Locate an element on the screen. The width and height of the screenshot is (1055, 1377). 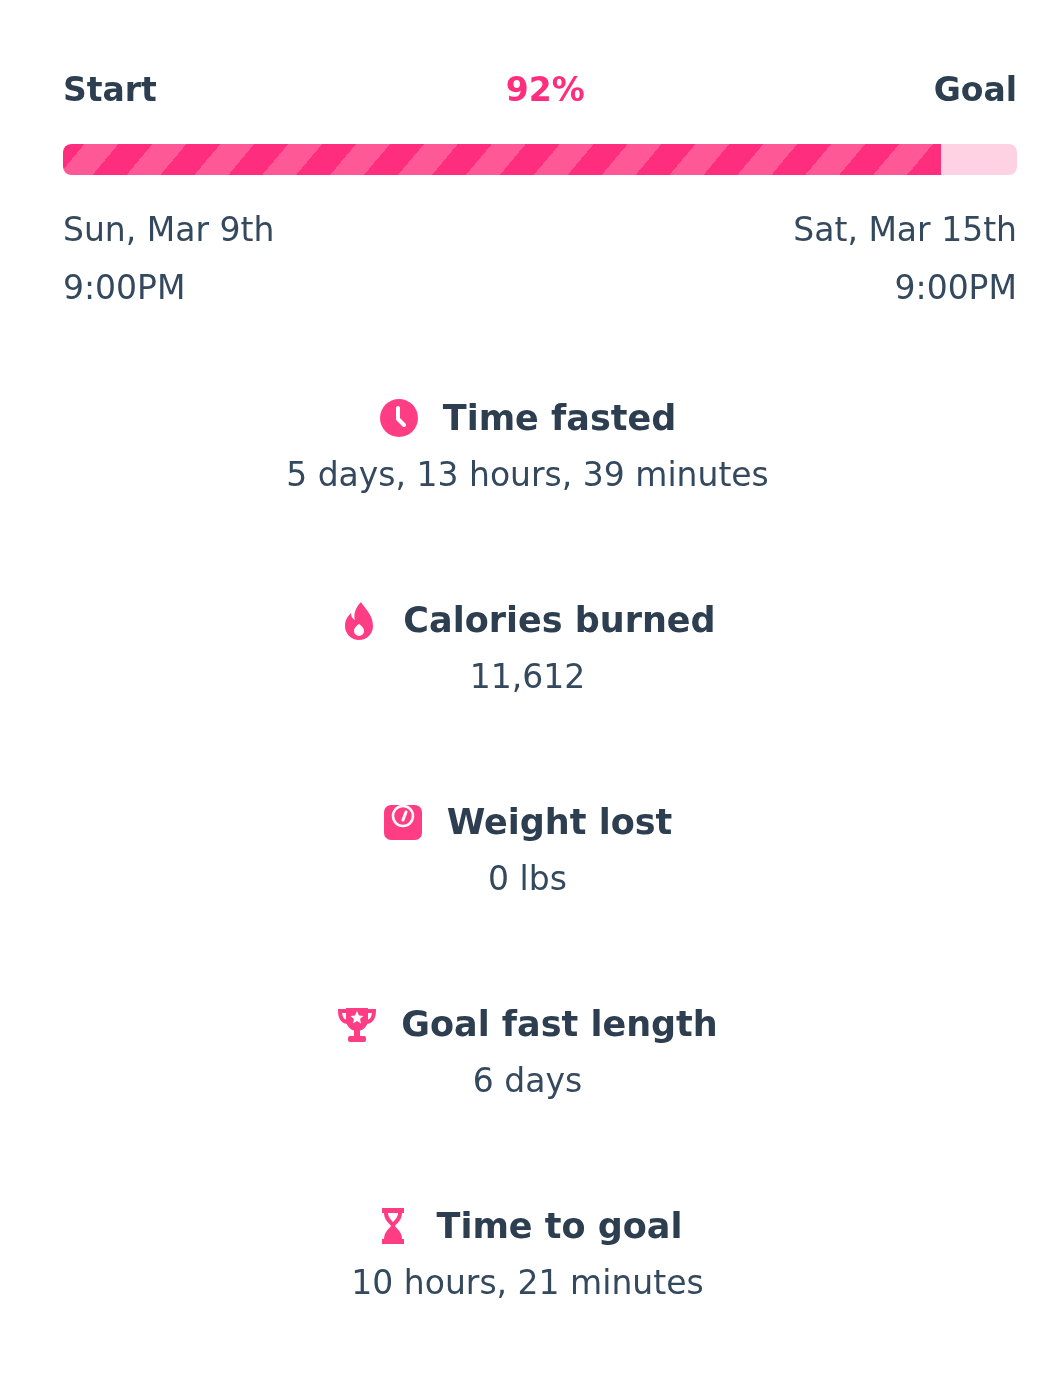
stat-title: Time fasted is located at coordinates (559, 417).